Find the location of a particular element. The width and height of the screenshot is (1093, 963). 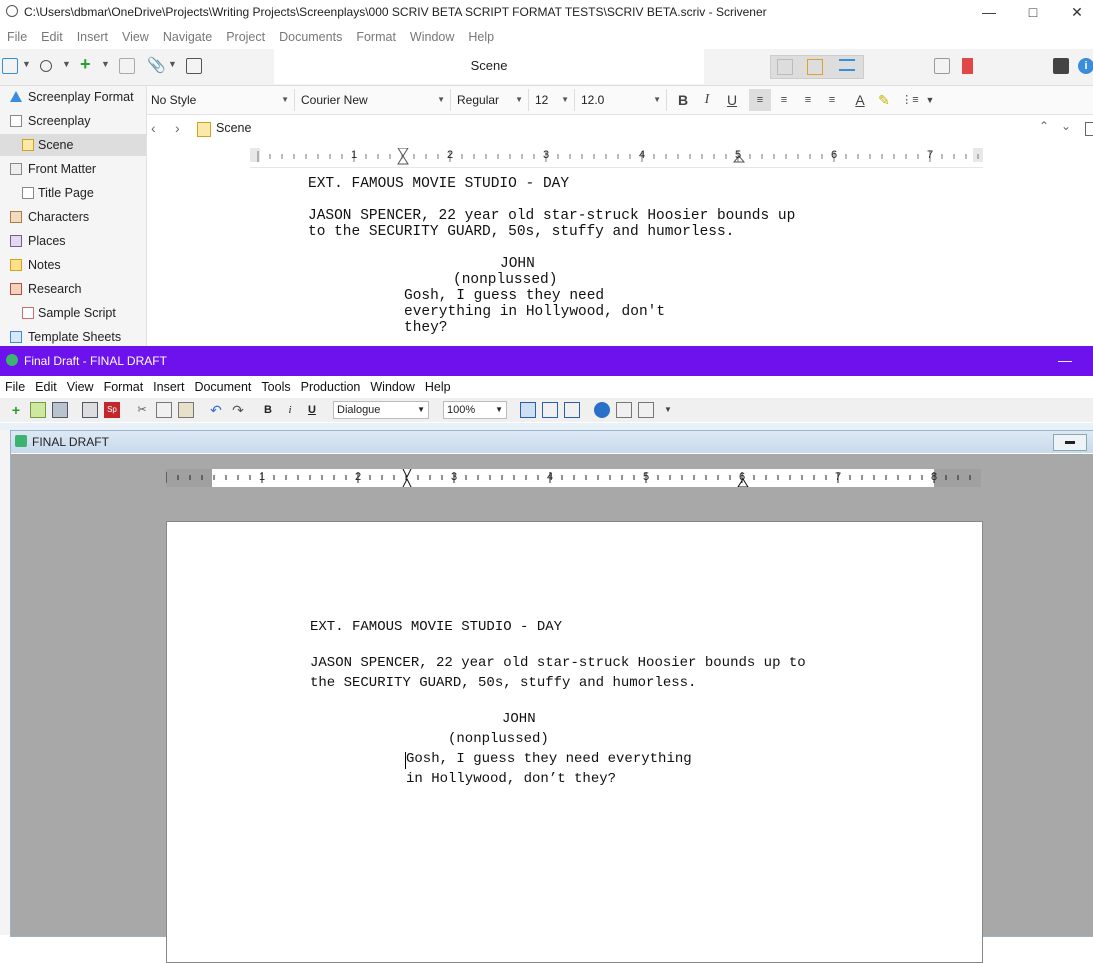

dialogue-line: they? is located at coordinates (426, 328).